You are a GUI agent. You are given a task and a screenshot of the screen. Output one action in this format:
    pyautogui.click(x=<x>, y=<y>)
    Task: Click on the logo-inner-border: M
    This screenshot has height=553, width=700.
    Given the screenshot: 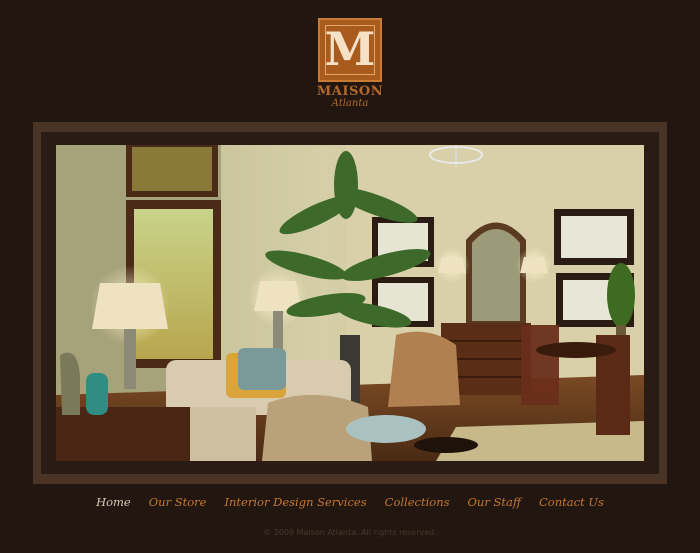 What is the action you would take?
    pyautogui.click(x=350, y=50)
    